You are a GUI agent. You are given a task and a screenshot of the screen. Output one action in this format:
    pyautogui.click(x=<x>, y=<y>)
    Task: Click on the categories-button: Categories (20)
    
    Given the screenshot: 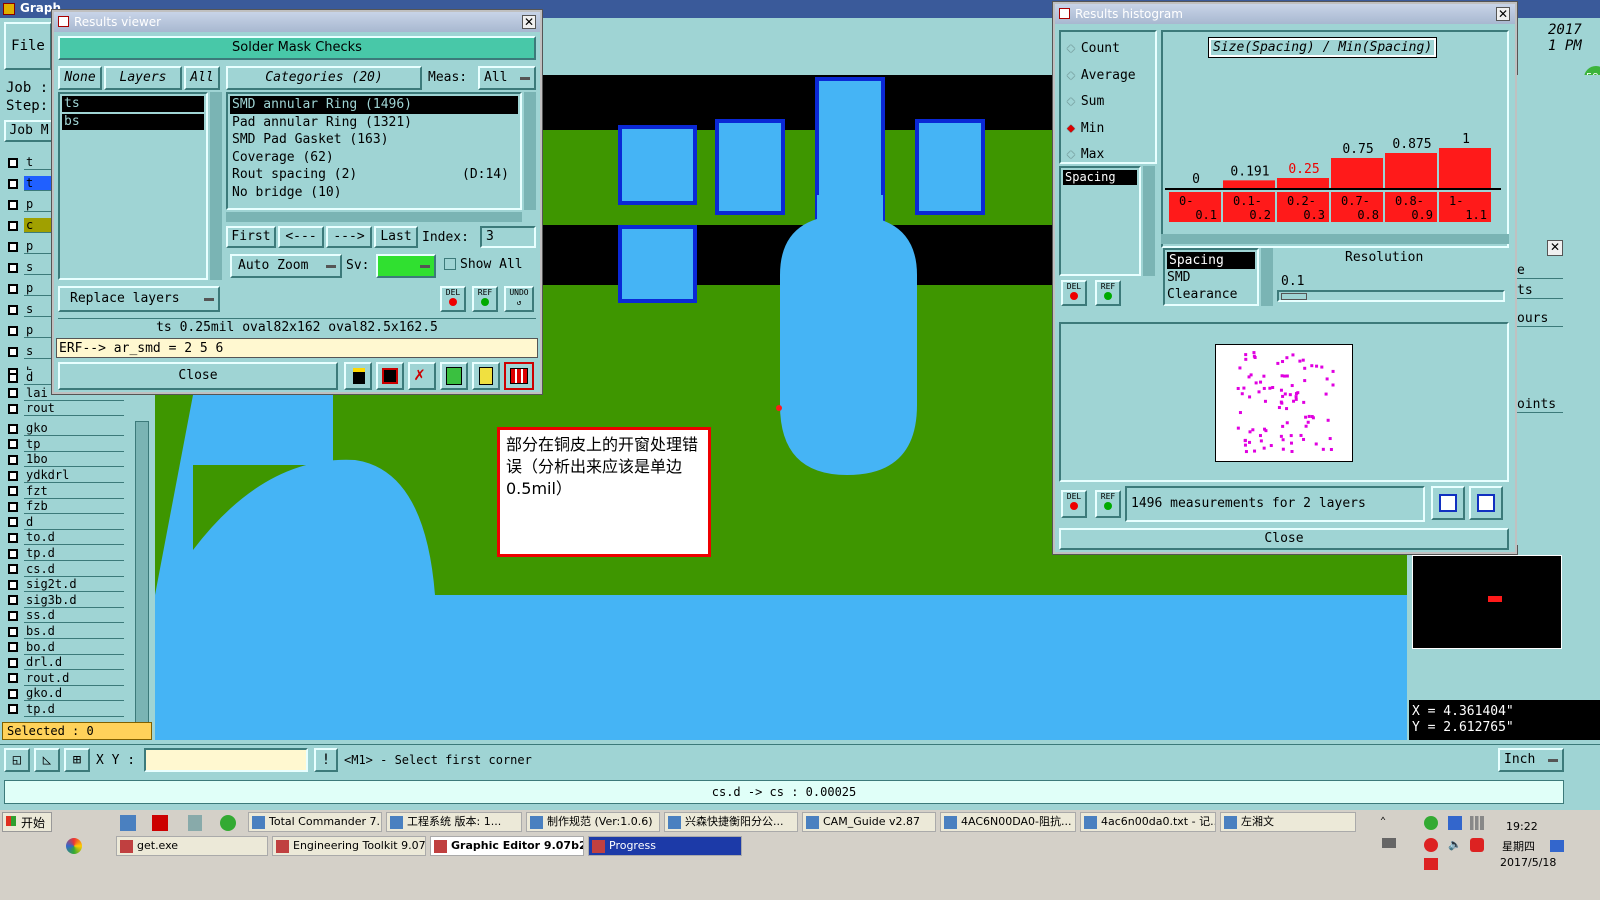 What is the action you would take?
    pyautogui.click(x=324, y=78)
    